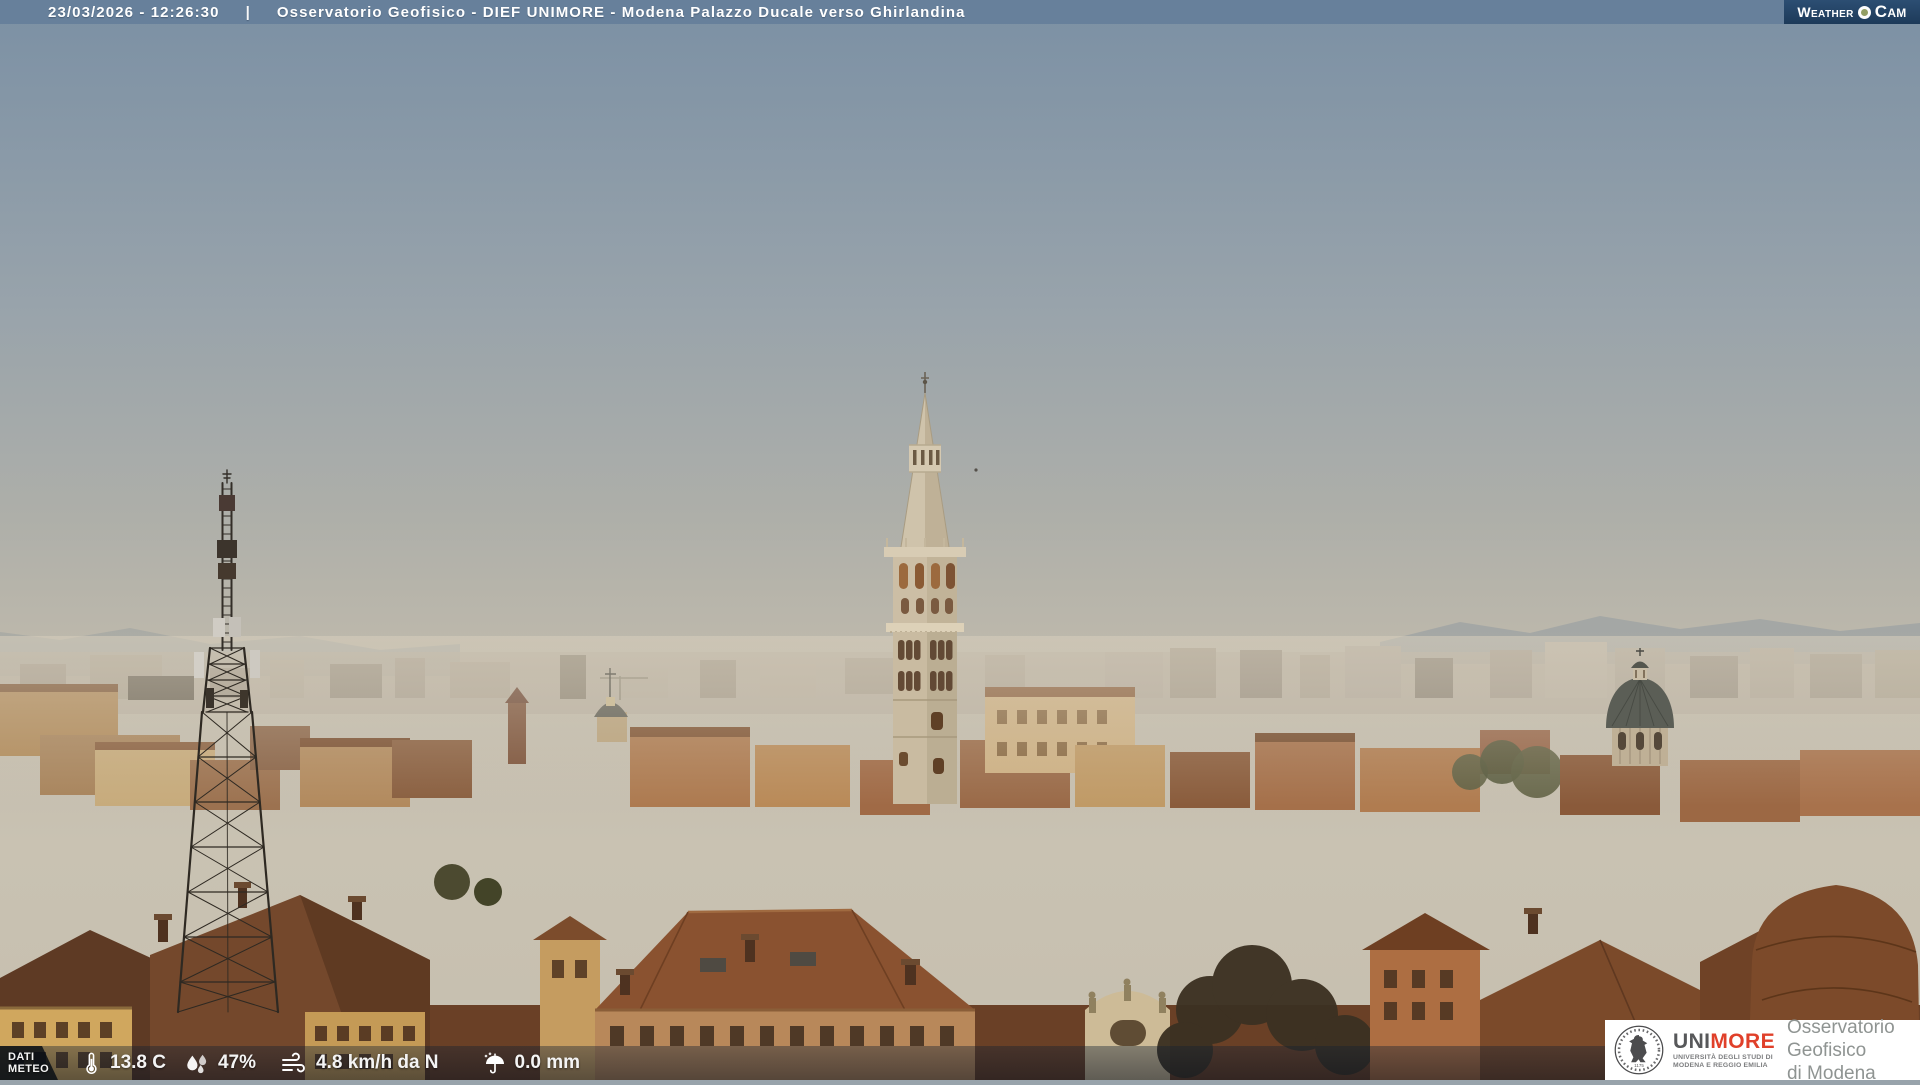  Describe the element at coordinates (1639, 1065) in the screenshot. I see `svg-text: 1175` at that location.